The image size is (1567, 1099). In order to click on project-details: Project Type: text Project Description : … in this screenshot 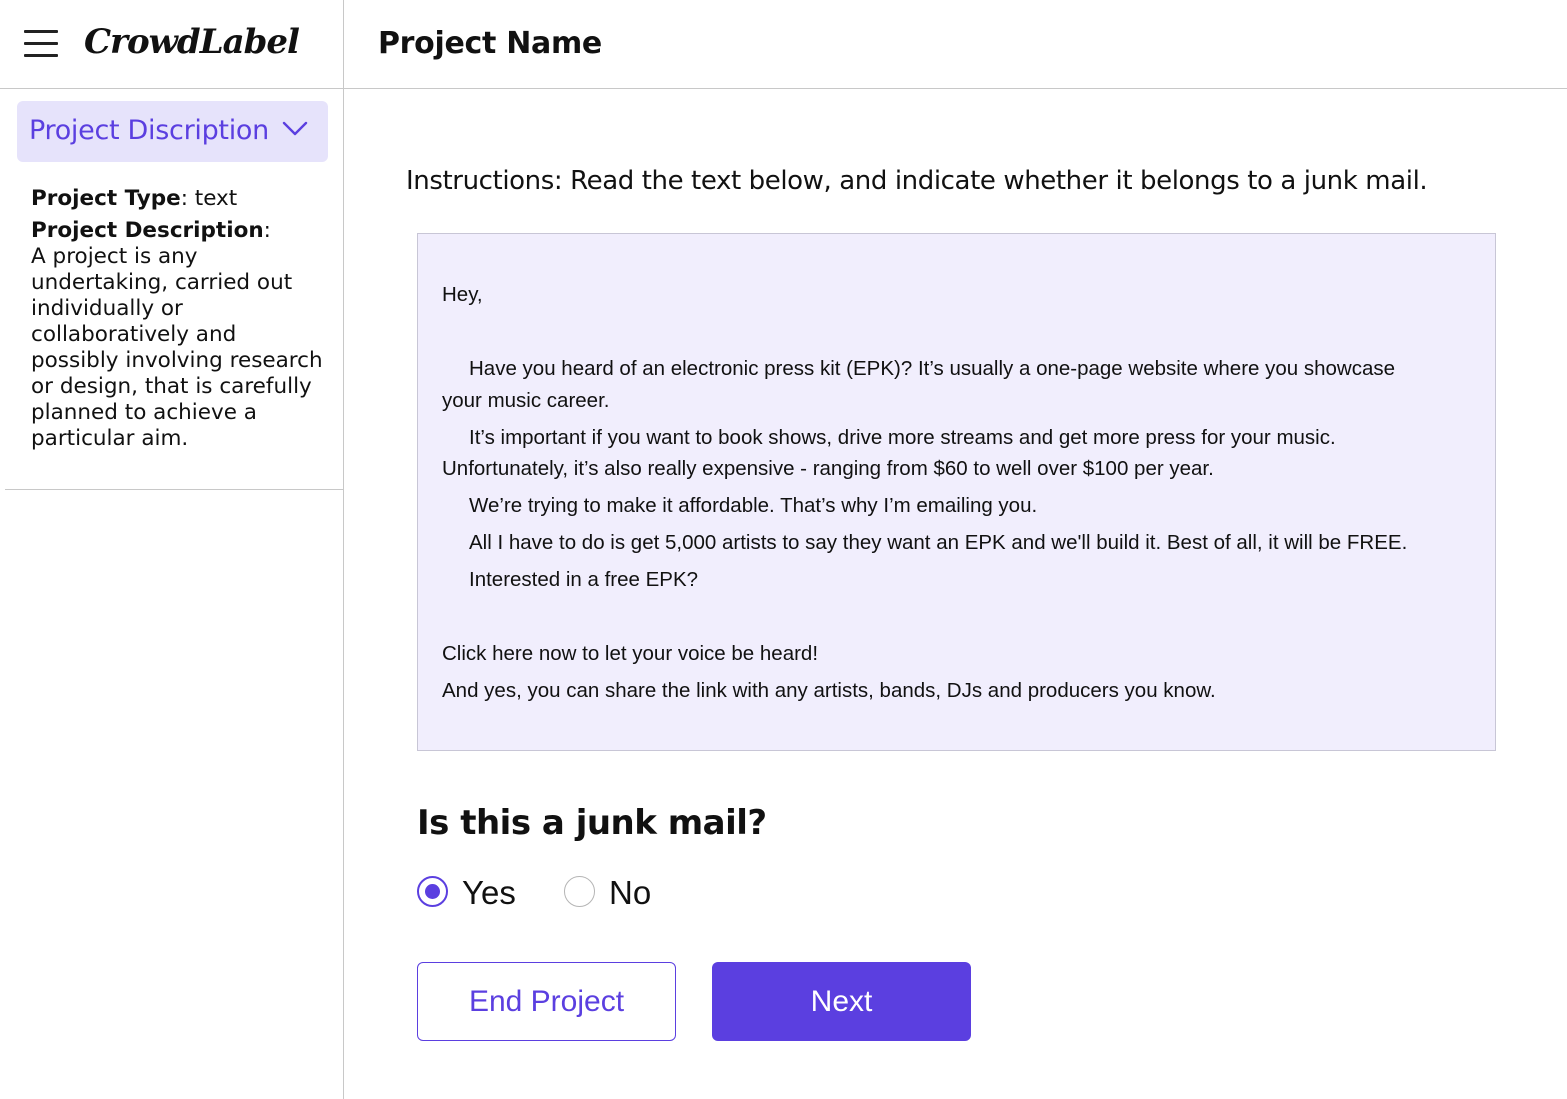, I will do `click(177, 319)`.